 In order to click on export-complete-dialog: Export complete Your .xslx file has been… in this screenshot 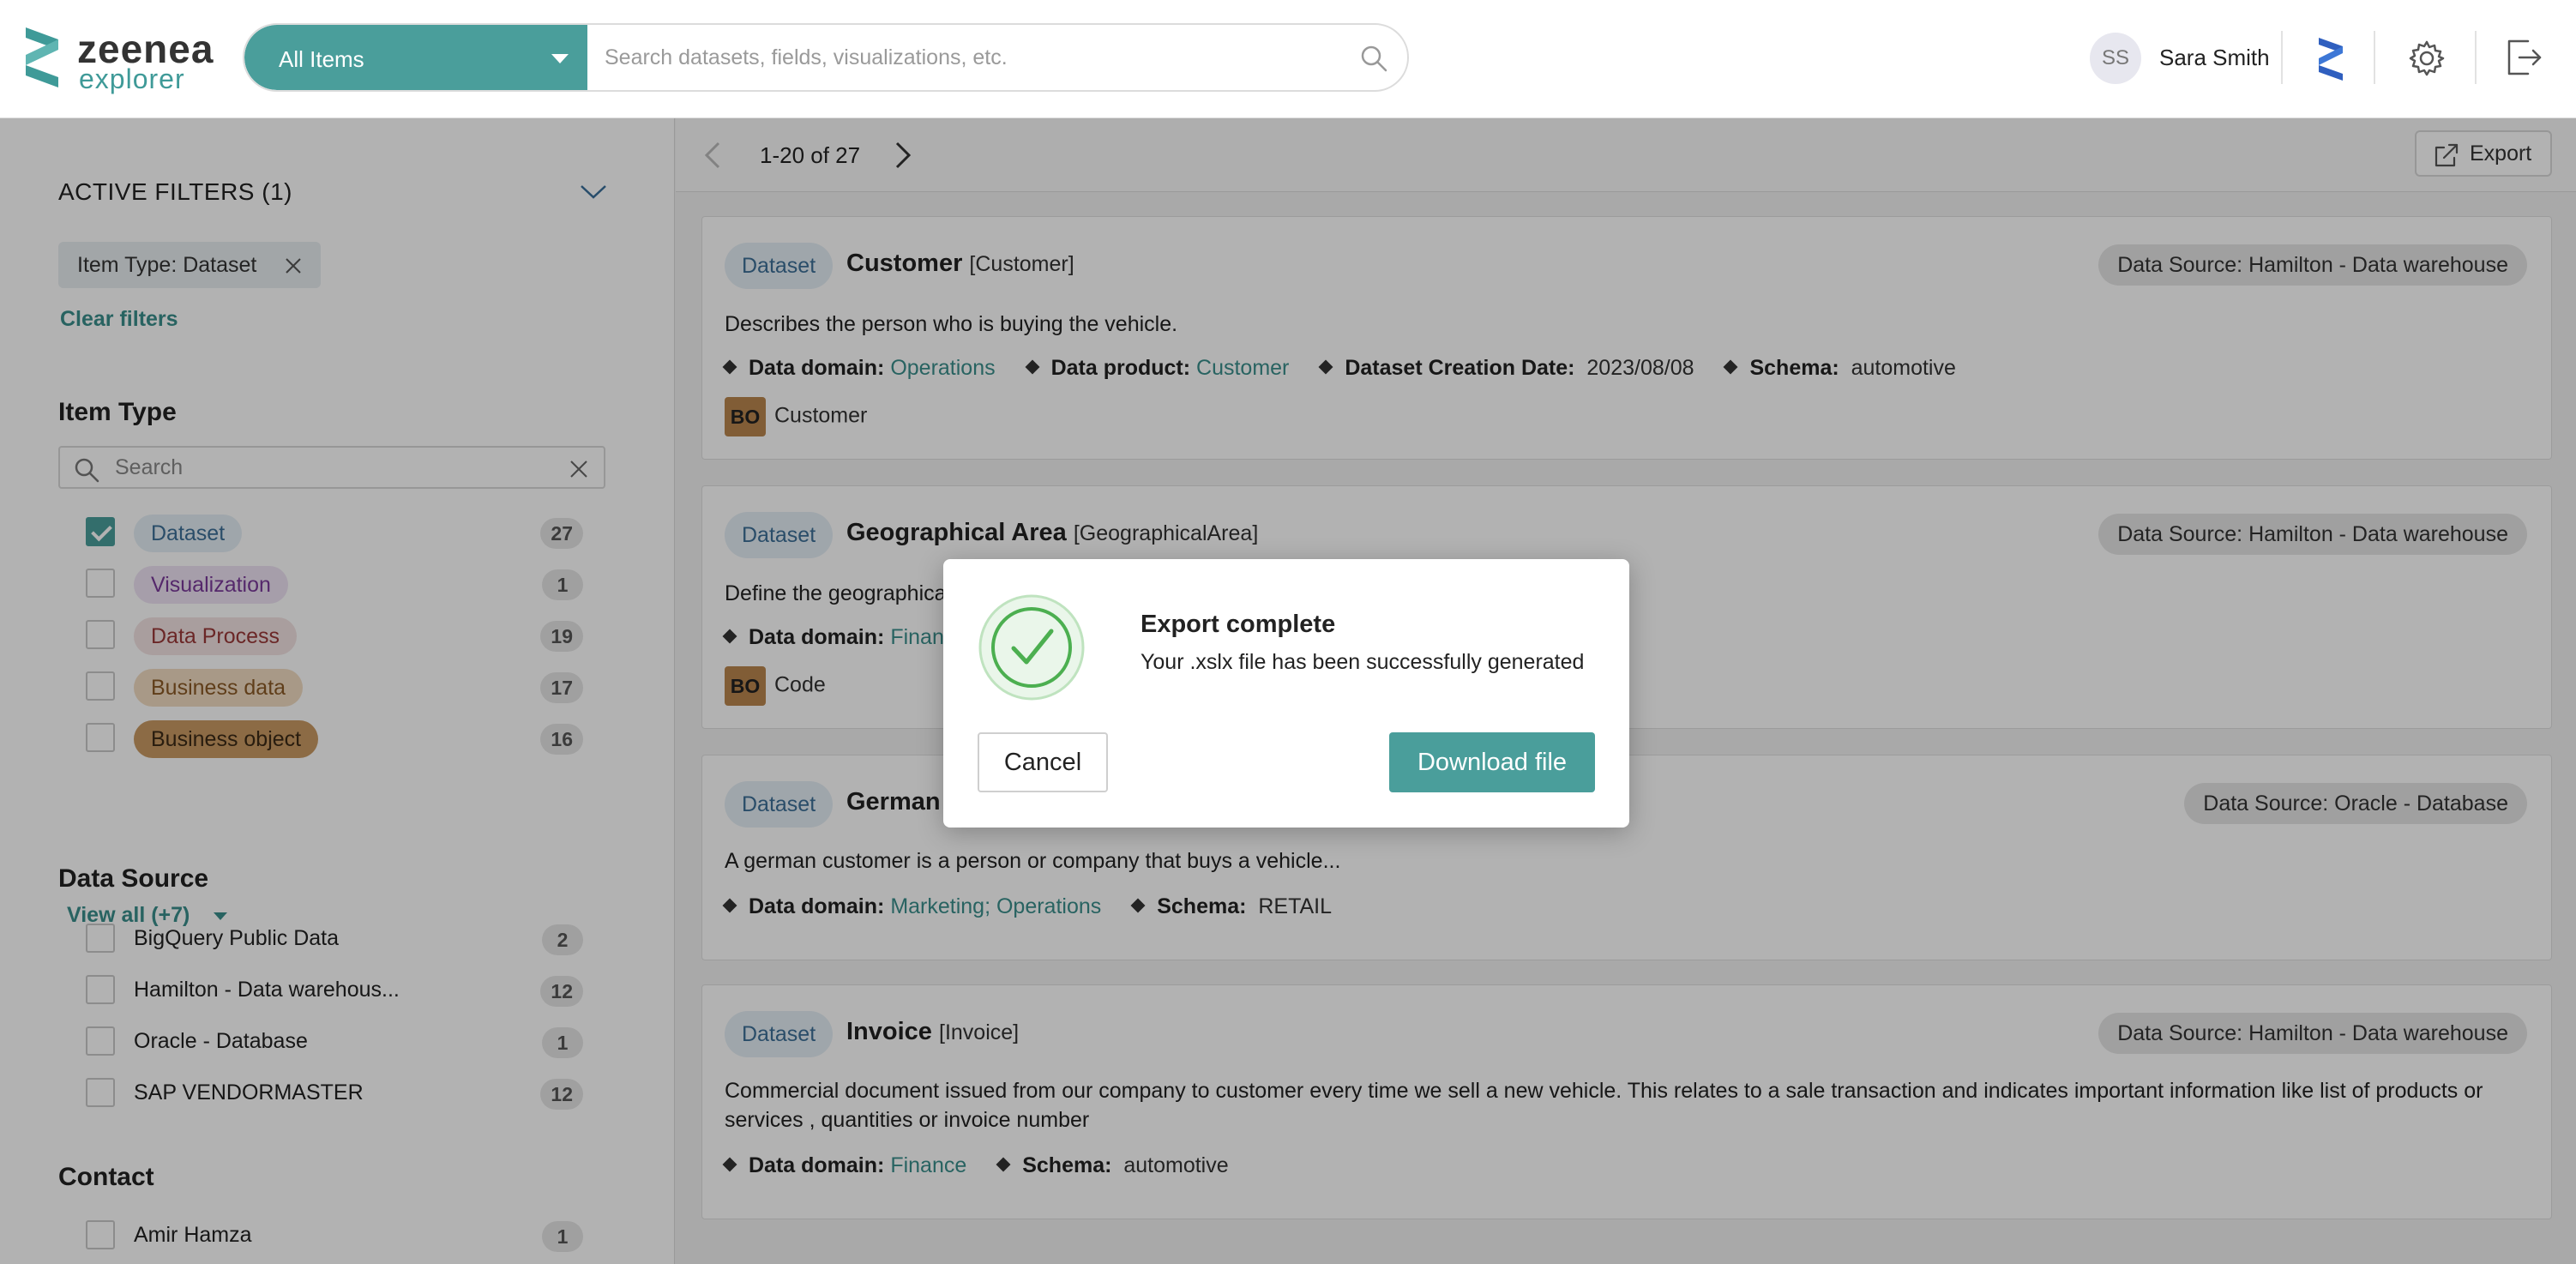, I will do `click(1286, 693)`.